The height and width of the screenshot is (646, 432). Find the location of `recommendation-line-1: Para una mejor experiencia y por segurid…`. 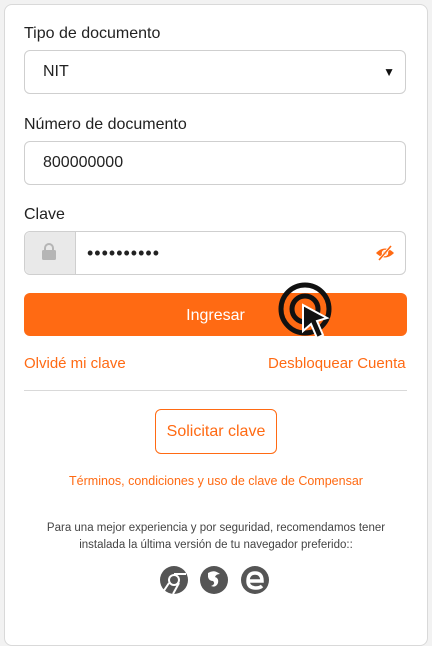

recommendation-line-1: Para una mejor experiencia y por segurid… is located at coordinates (216, 528).